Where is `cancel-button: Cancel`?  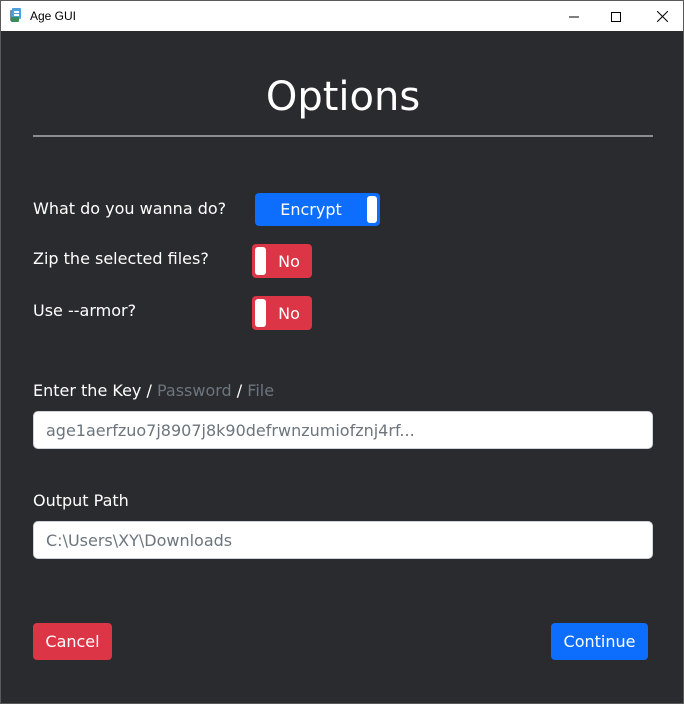 cancel-button: Cancel is located at coordinates (72, 641).